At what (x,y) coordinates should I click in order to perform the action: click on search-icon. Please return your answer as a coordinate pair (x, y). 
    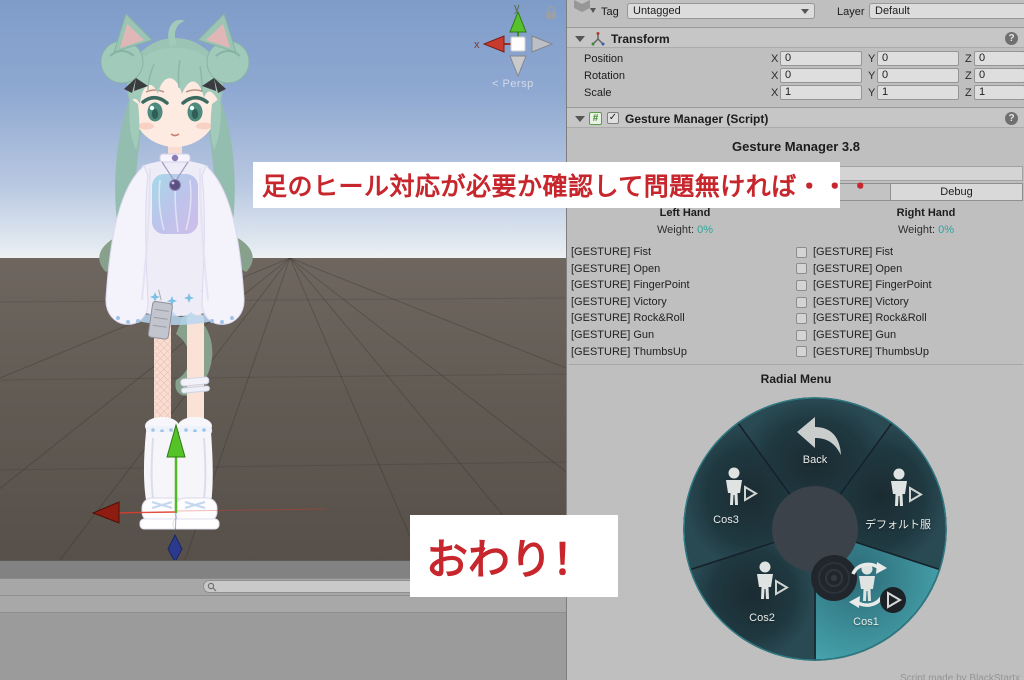
    Looking at the image, I should click on (212, 586).